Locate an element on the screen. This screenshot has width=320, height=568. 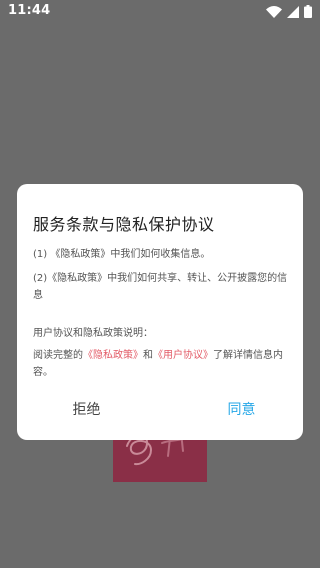
dialog-title: 服务条款与隐私保护协议 is located at coordinates (124, 224).